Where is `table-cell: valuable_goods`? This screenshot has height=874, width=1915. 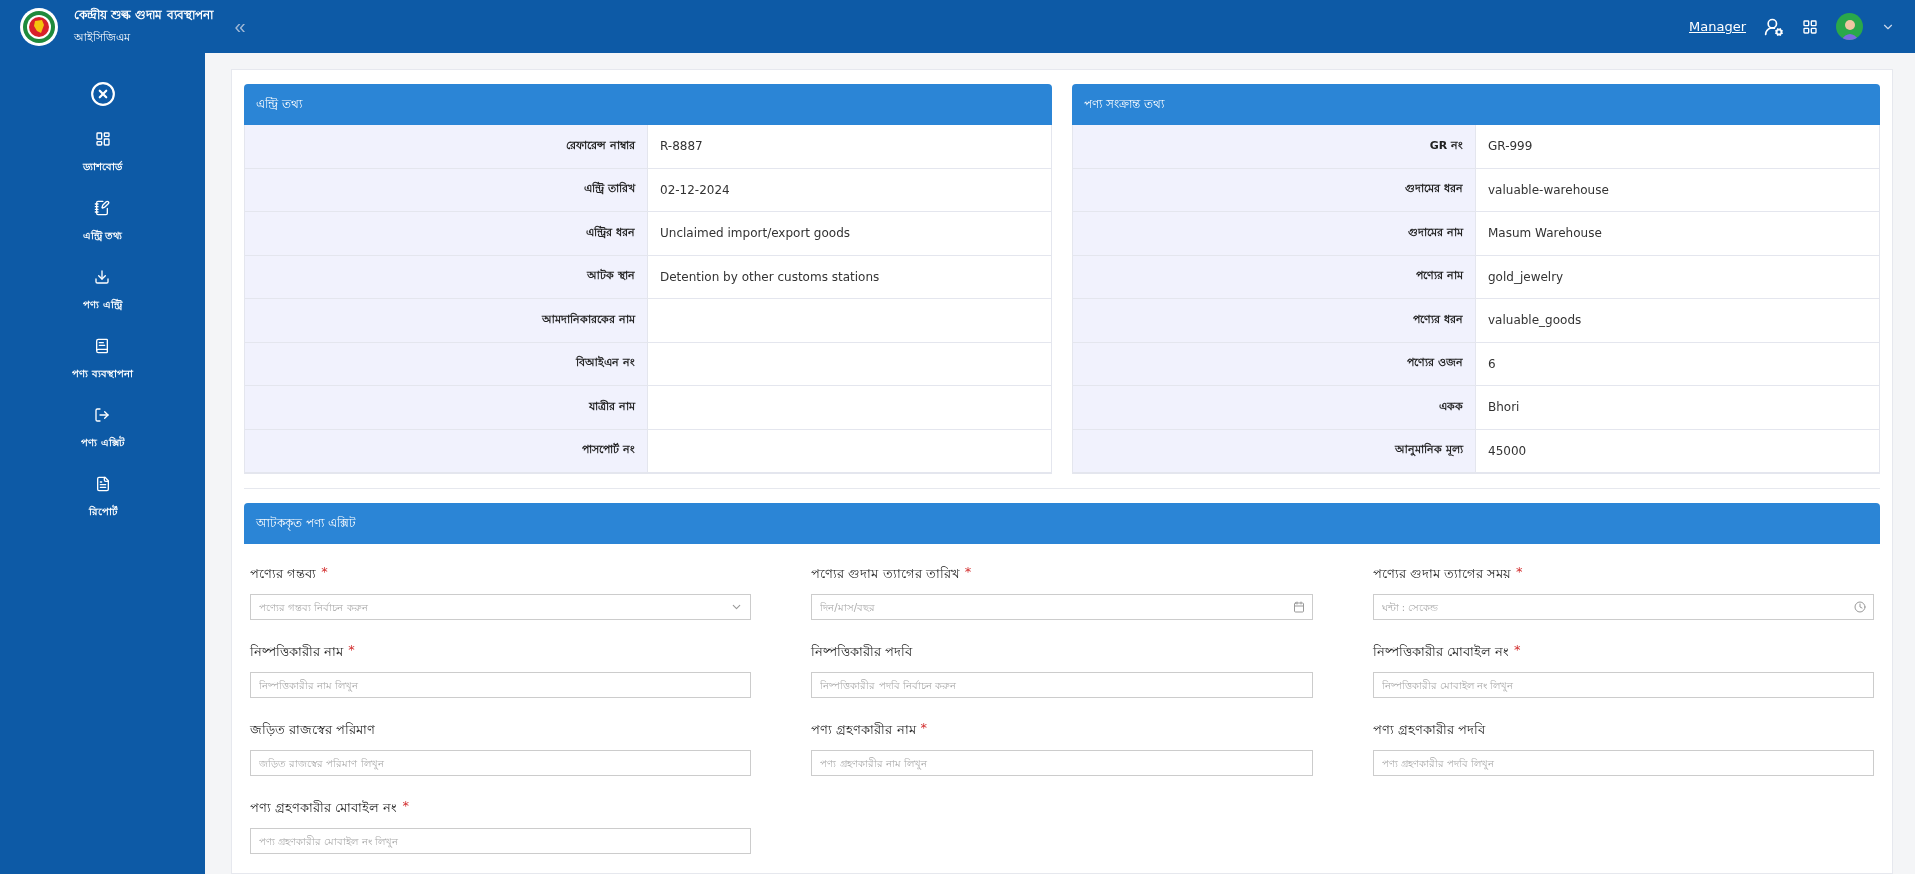
table-cell: valuable_goods is located at coordinates (1677, 321).